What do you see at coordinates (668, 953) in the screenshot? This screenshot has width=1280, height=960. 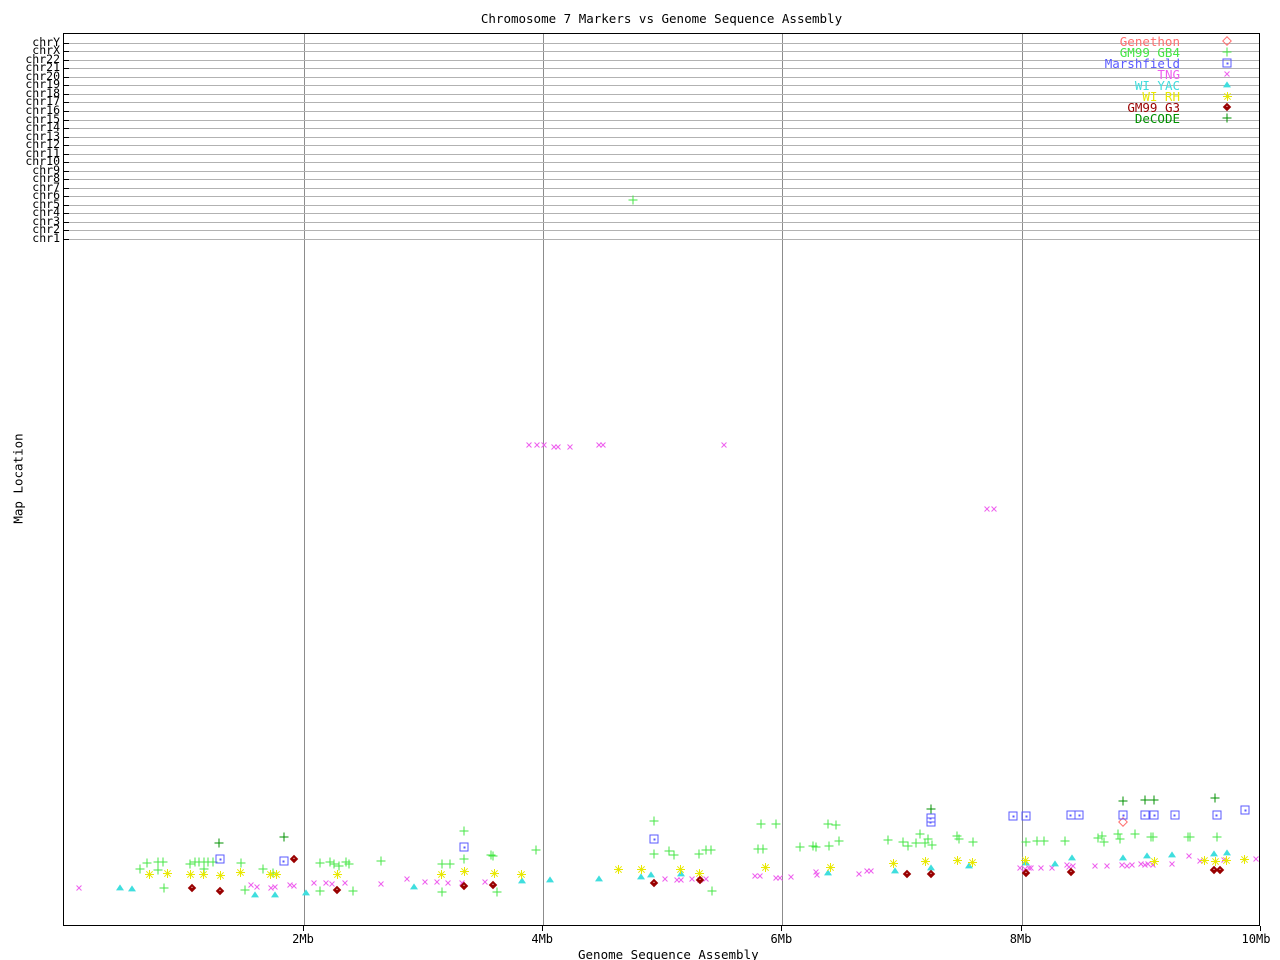 I see `x-axis-label: Genome Sequence Assembly` at bounding box center [668, 953].